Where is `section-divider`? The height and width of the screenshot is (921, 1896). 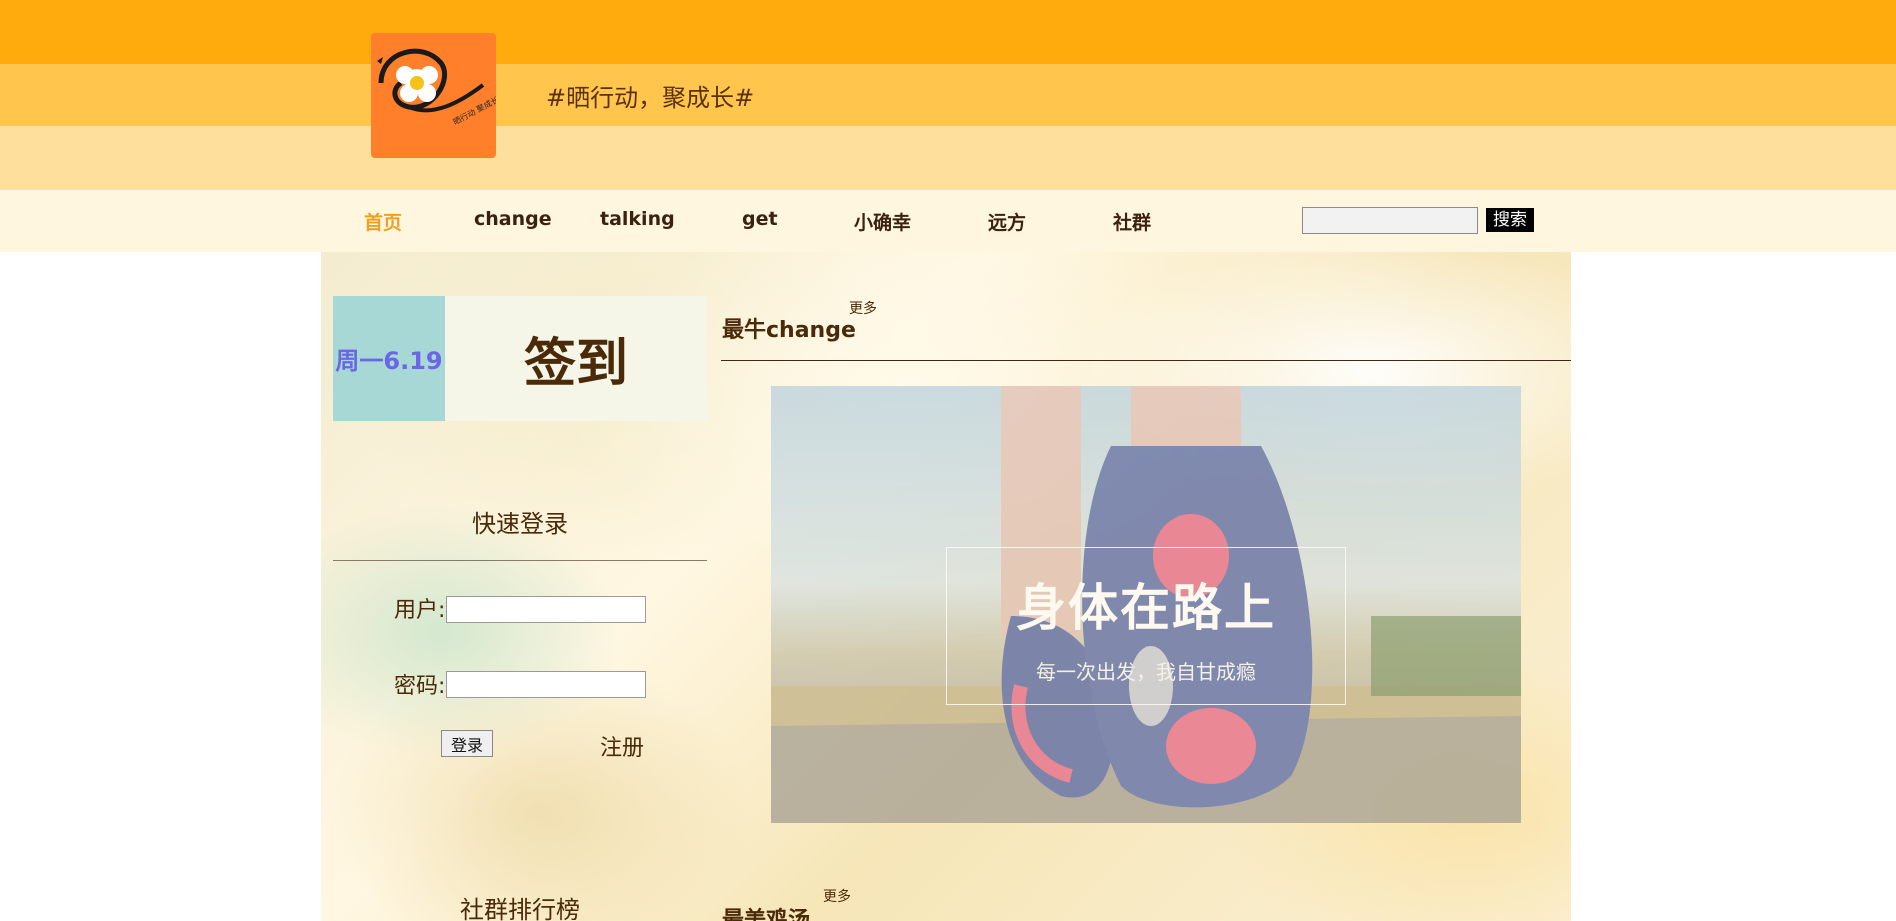
section-divider is located at coordinates (1146, 360).